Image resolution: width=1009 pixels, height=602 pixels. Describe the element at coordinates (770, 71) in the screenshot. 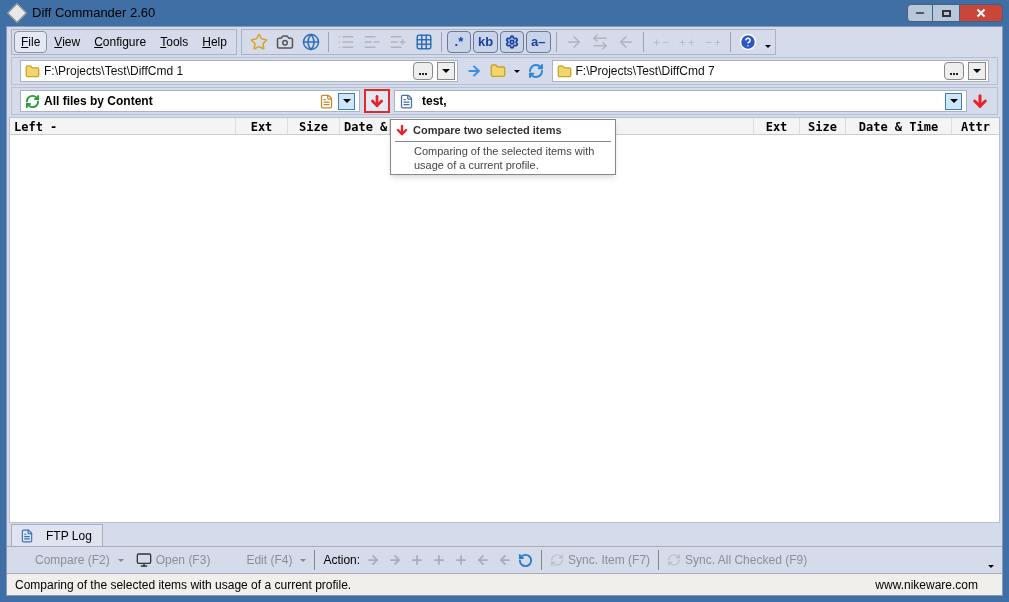

I see `right-path-field: F:\Projects\Test\DiffCmd 7` at that location.